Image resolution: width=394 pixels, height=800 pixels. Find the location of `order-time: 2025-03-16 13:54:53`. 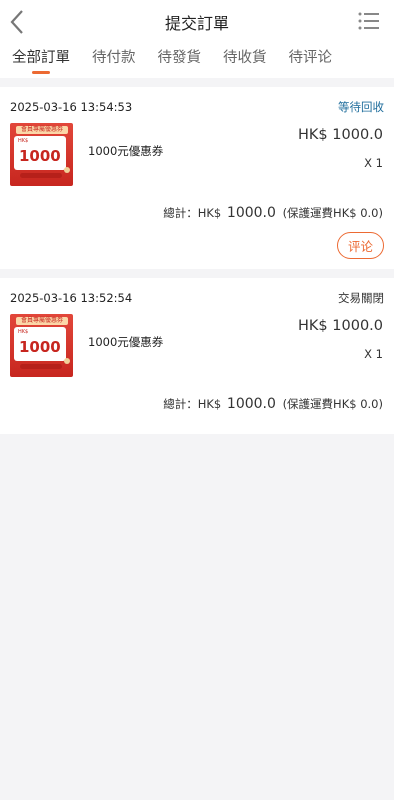

order-time: 2025-03-16 13:54:53 is located at coordinates (71, 107).